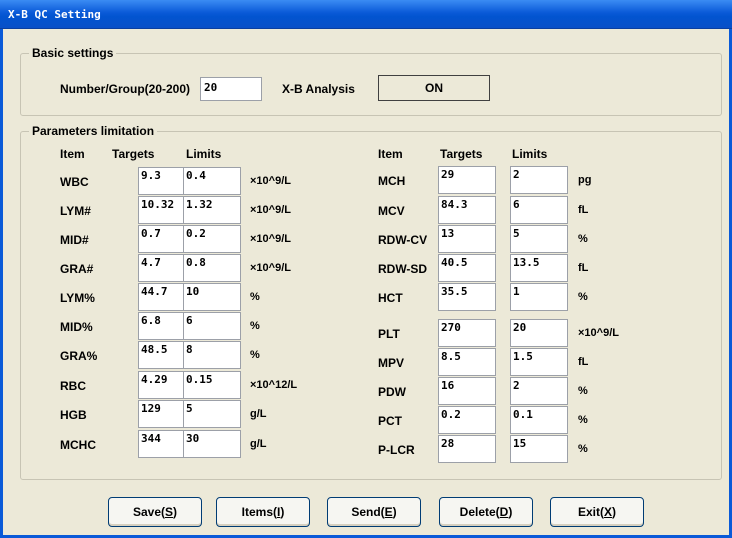 This screenshot has height=538, width=732. I want to click on left-limits-header: Limits, so click(204, 154).